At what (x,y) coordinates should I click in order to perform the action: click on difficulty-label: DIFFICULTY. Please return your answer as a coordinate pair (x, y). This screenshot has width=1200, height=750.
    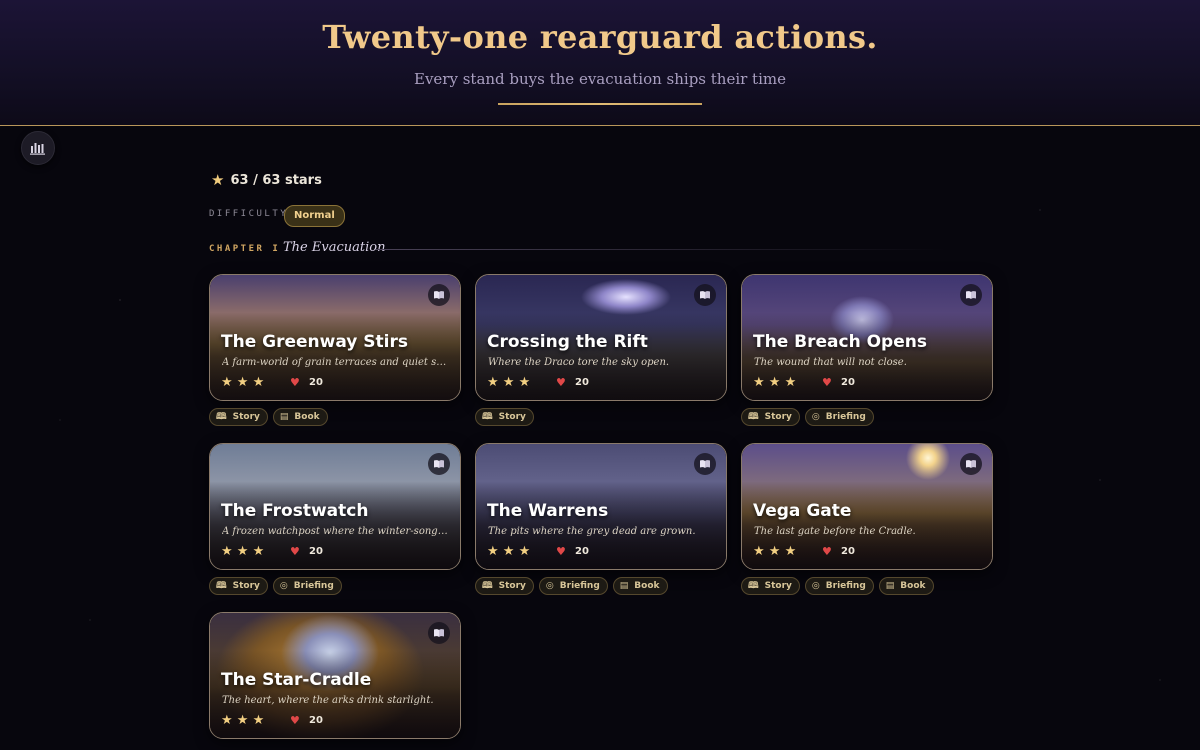
    Looking at the image, I should click on (249, 214).